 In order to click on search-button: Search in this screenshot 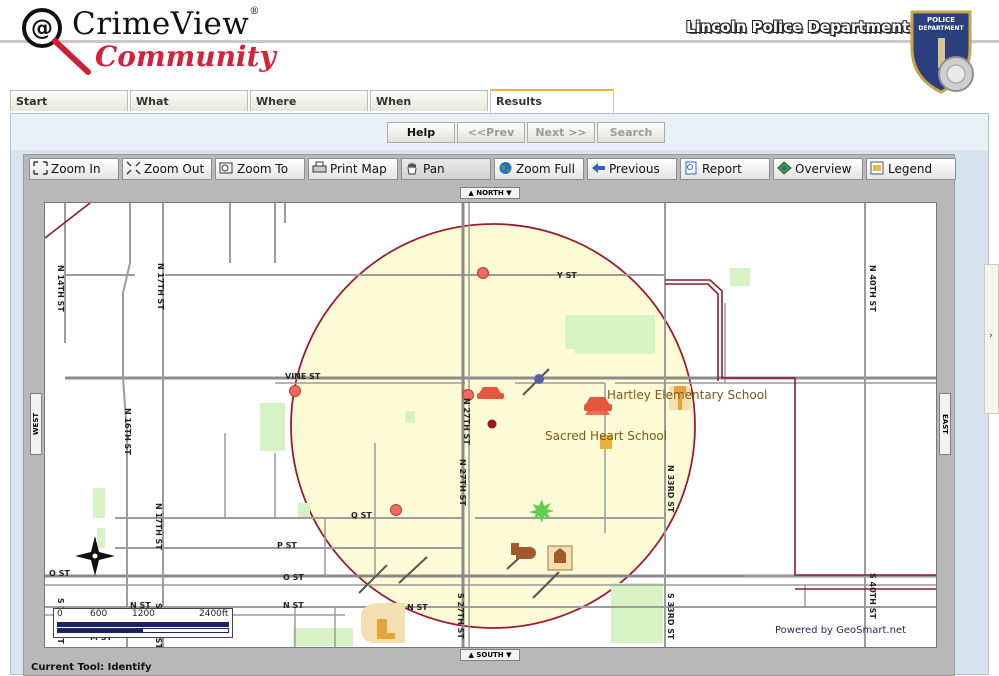, I will do `click(631, 132)`.